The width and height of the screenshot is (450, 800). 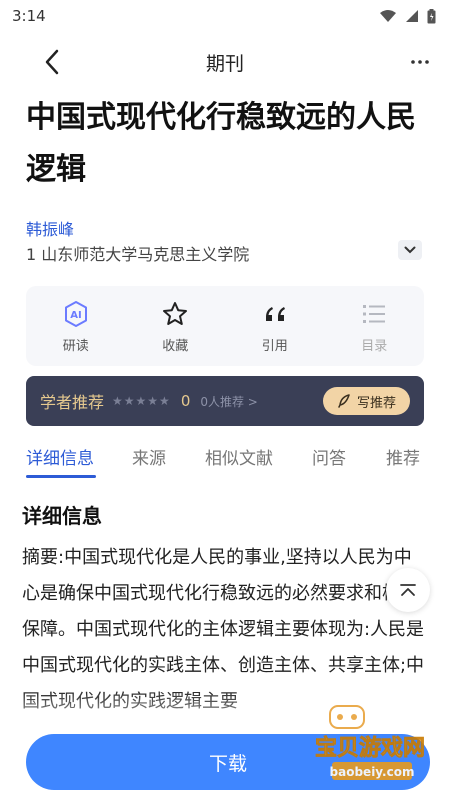 What do you see at coordinates (229, 401) in the screenshot?
I see `recommend-count: 0人推荐 >` at bounding box center [229, 401].